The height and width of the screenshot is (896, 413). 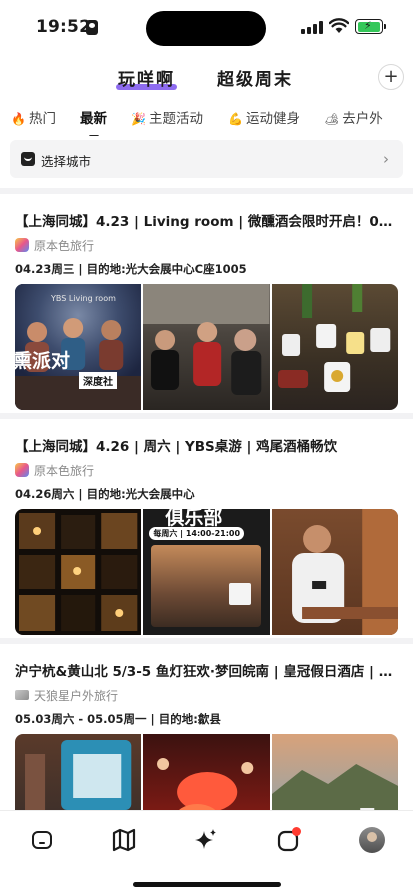 What do you see at coordinates (98, 380) in the screenshot?
I see `photo-caption: 深度社` at bounding box center [98, 380].